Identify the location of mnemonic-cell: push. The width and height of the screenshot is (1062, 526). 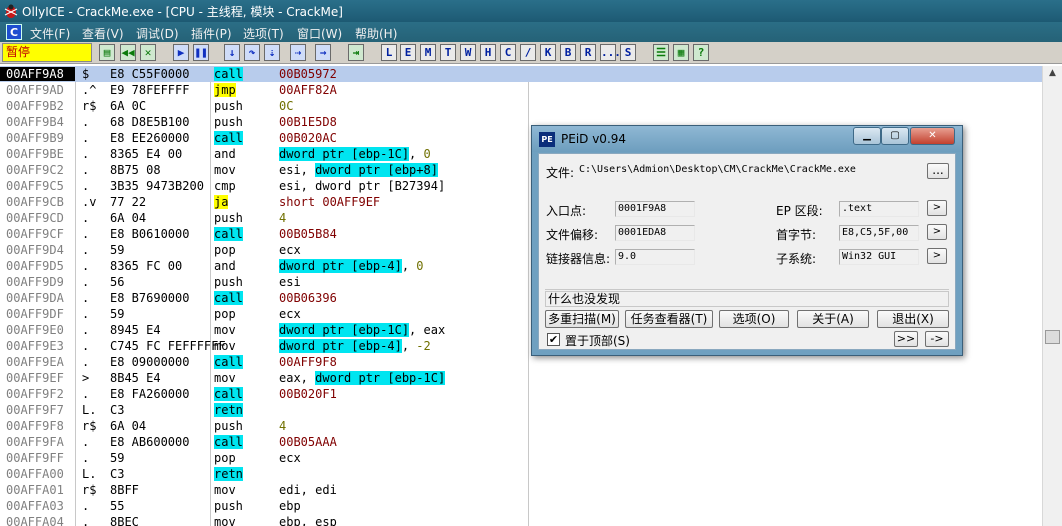
(228, 506).